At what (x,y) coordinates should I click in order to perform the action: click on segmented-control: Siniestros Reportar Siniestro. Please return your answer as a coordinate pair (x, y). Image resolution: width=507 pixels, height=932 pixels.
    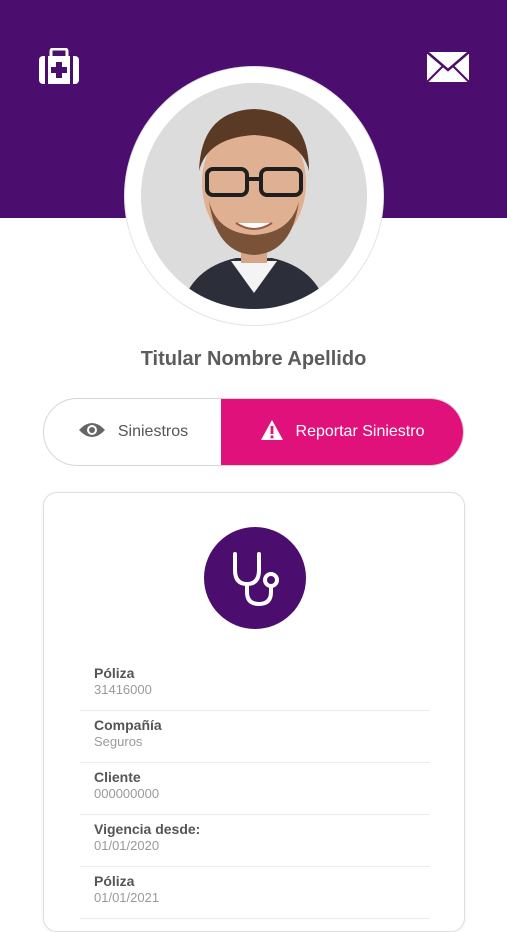
    Looking at the image, I should click on (253, 432).